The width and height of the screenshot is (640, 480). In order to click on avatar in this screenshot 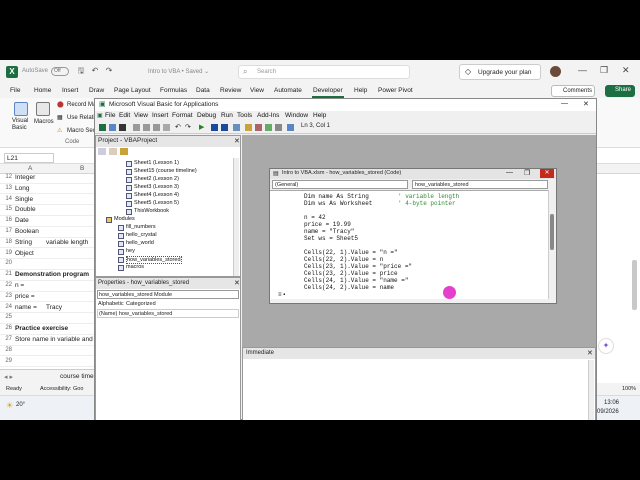, I will do `click(555, 71)`.